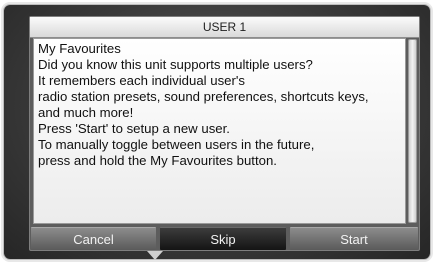 The image size is (434, 265). What do you see at coordinates (134, 128) in the screenshot?
I see `message-line: Press 'Start' to setup a new user.` at bounding box center [134, 128].